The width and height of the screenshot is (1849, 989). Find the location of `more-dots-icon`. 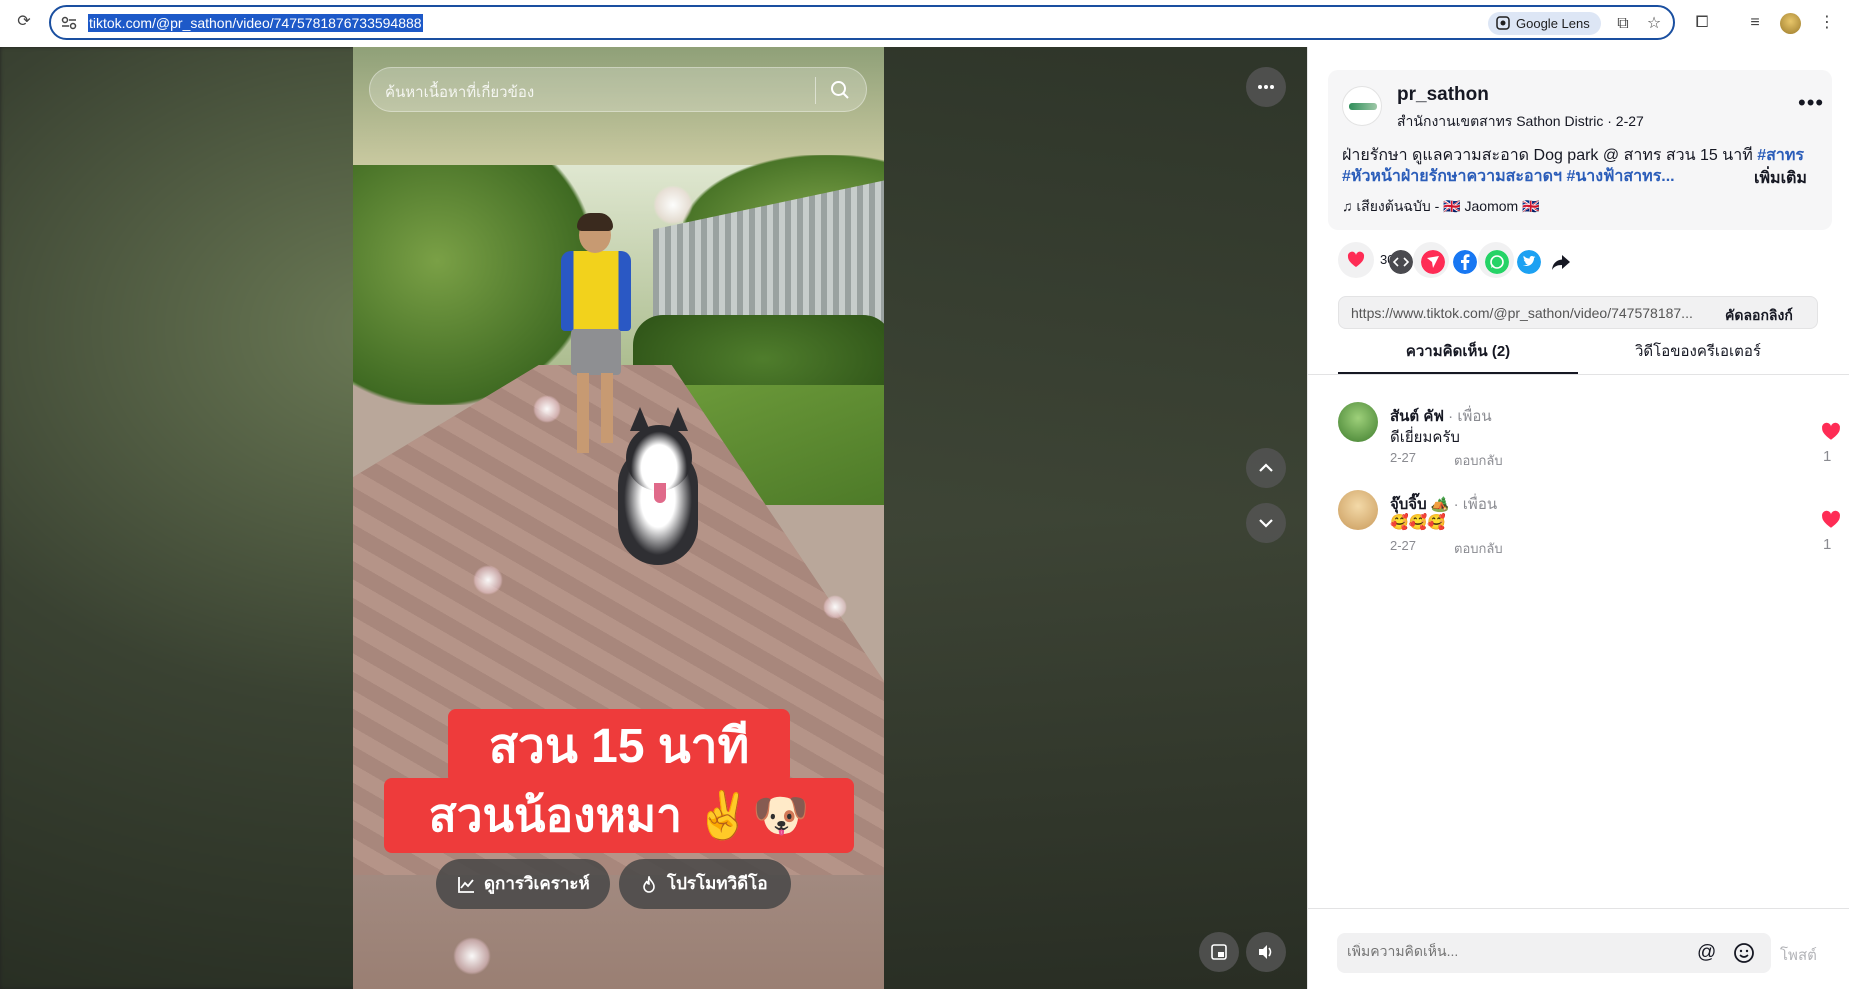

more-dots-icon is located at coordinates (1266, 87).